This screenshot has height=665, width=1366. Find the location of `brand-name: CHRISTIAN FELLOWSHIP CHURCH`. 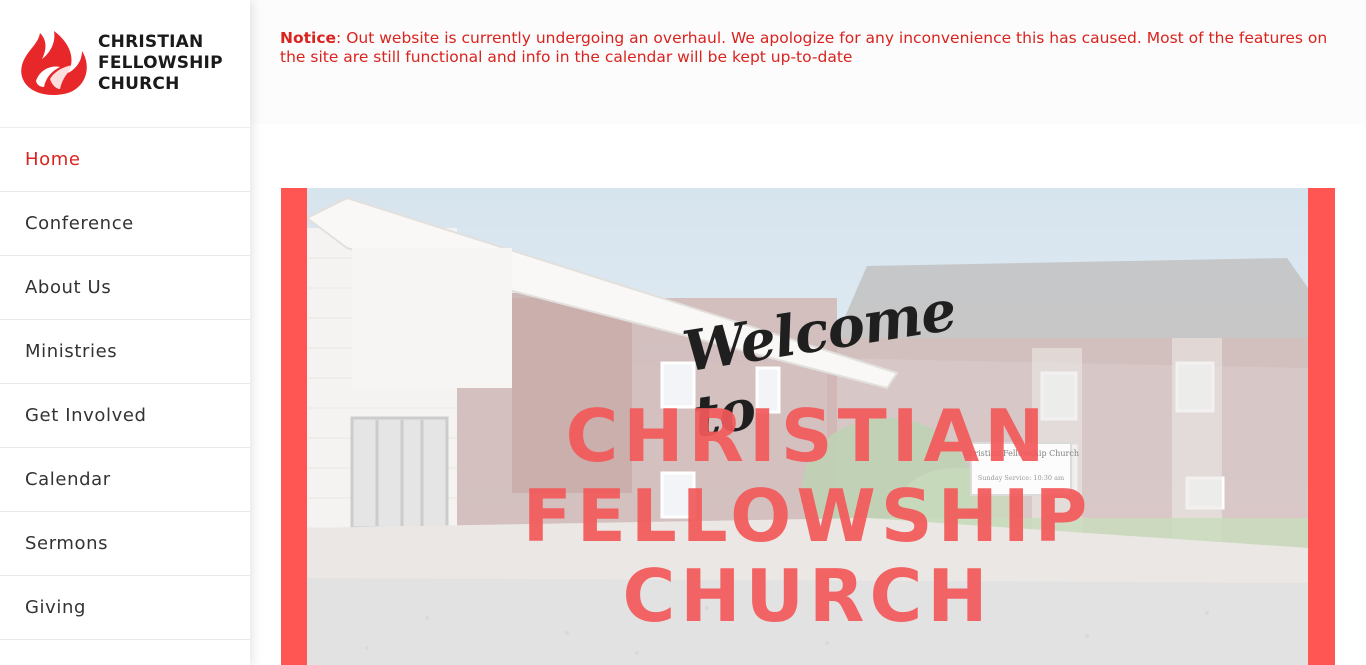

brand-name: CHRISTIAN FELLOWSHIP CHURCH is located at coordinates (160, 63).